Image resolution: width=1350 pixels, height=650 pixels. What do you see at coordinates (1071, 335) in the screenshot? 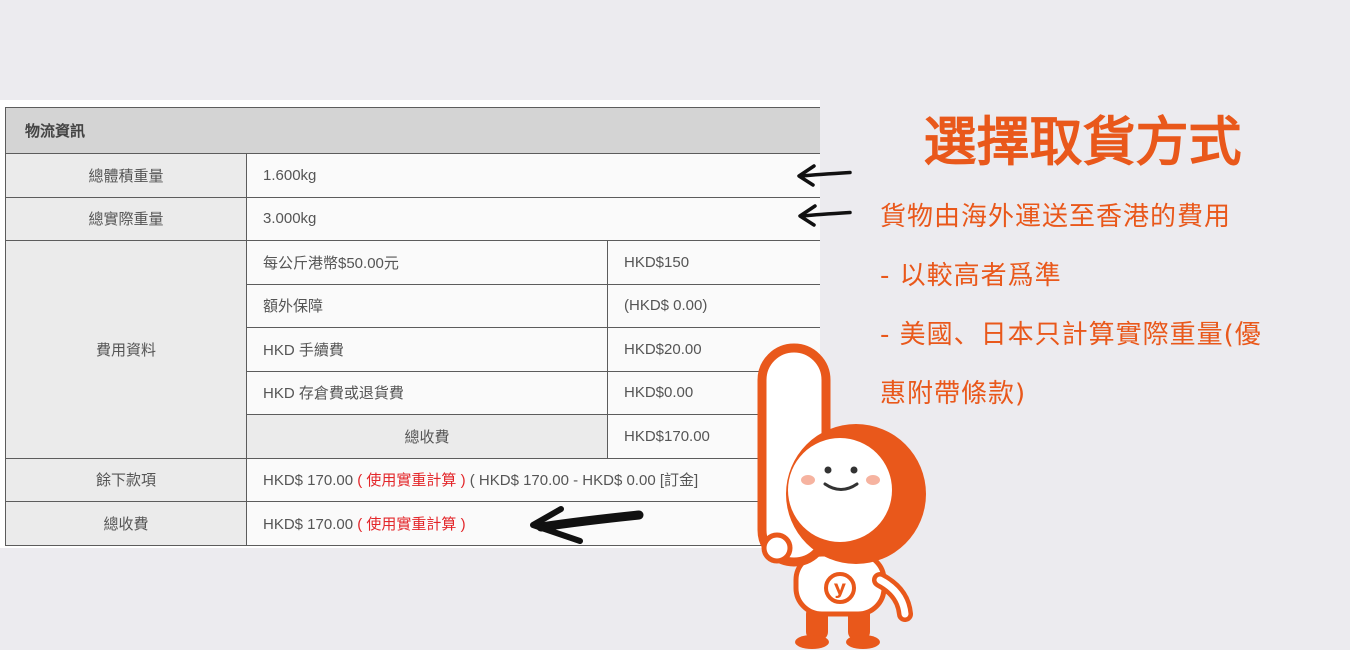
I see `panel-line: - 美國、日本只計算實際重量(優` at bounding box center [1071, 335].